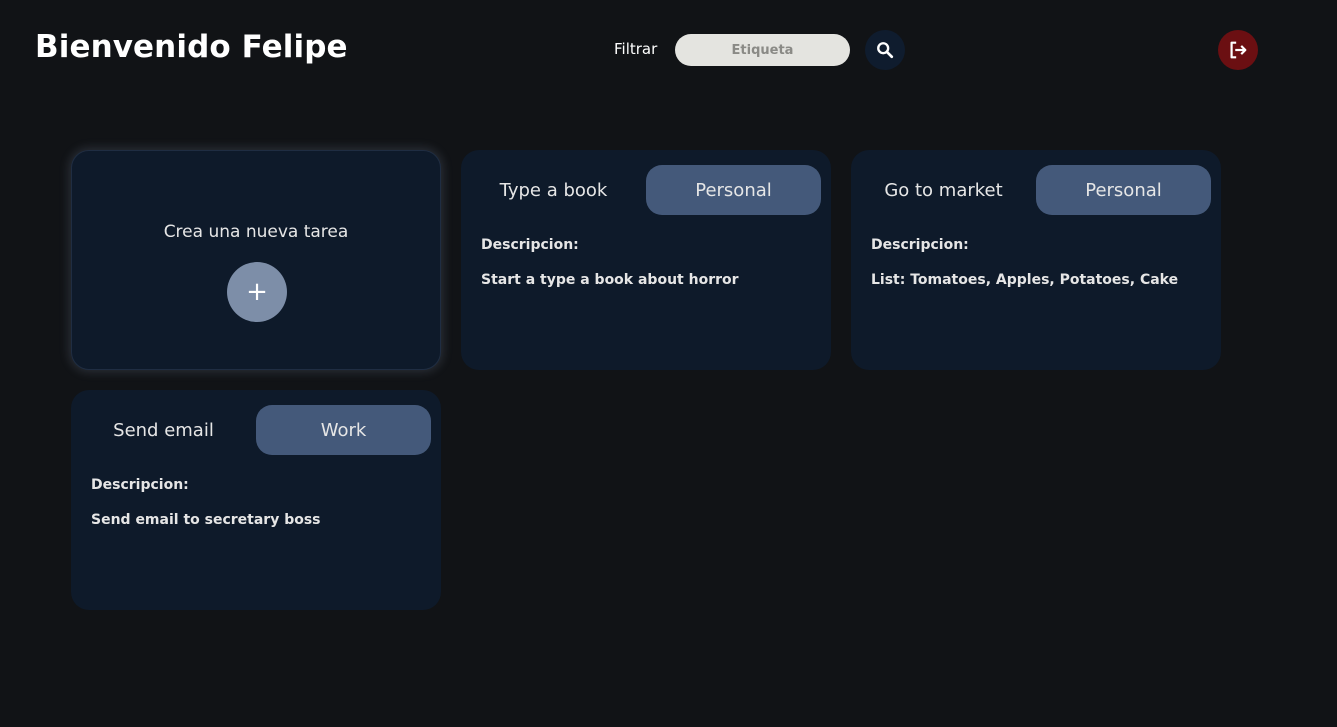 This screenshot has width=1337, height=727. I want to click on plus-icon: +, so click(257, 292).